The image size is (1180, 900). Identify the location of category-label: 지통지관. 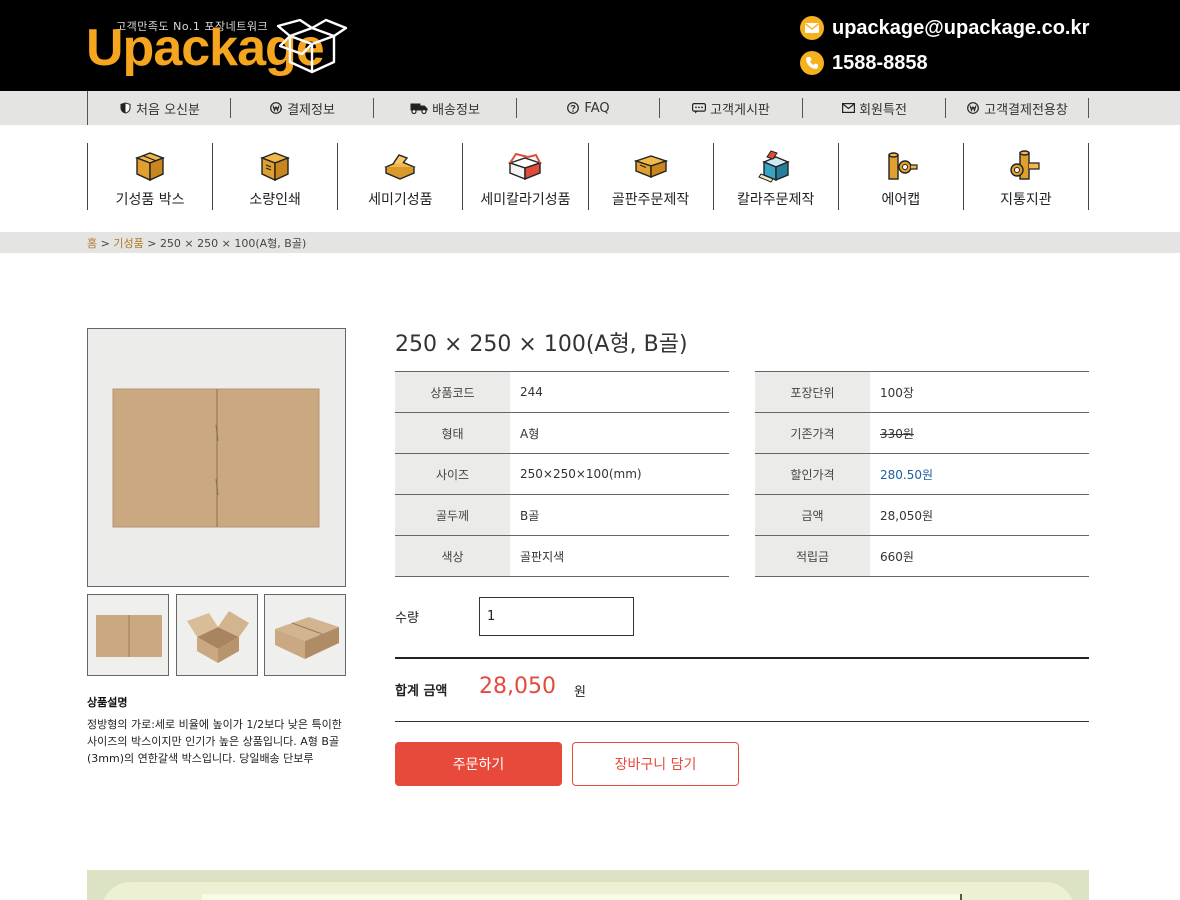
(1026, 200).